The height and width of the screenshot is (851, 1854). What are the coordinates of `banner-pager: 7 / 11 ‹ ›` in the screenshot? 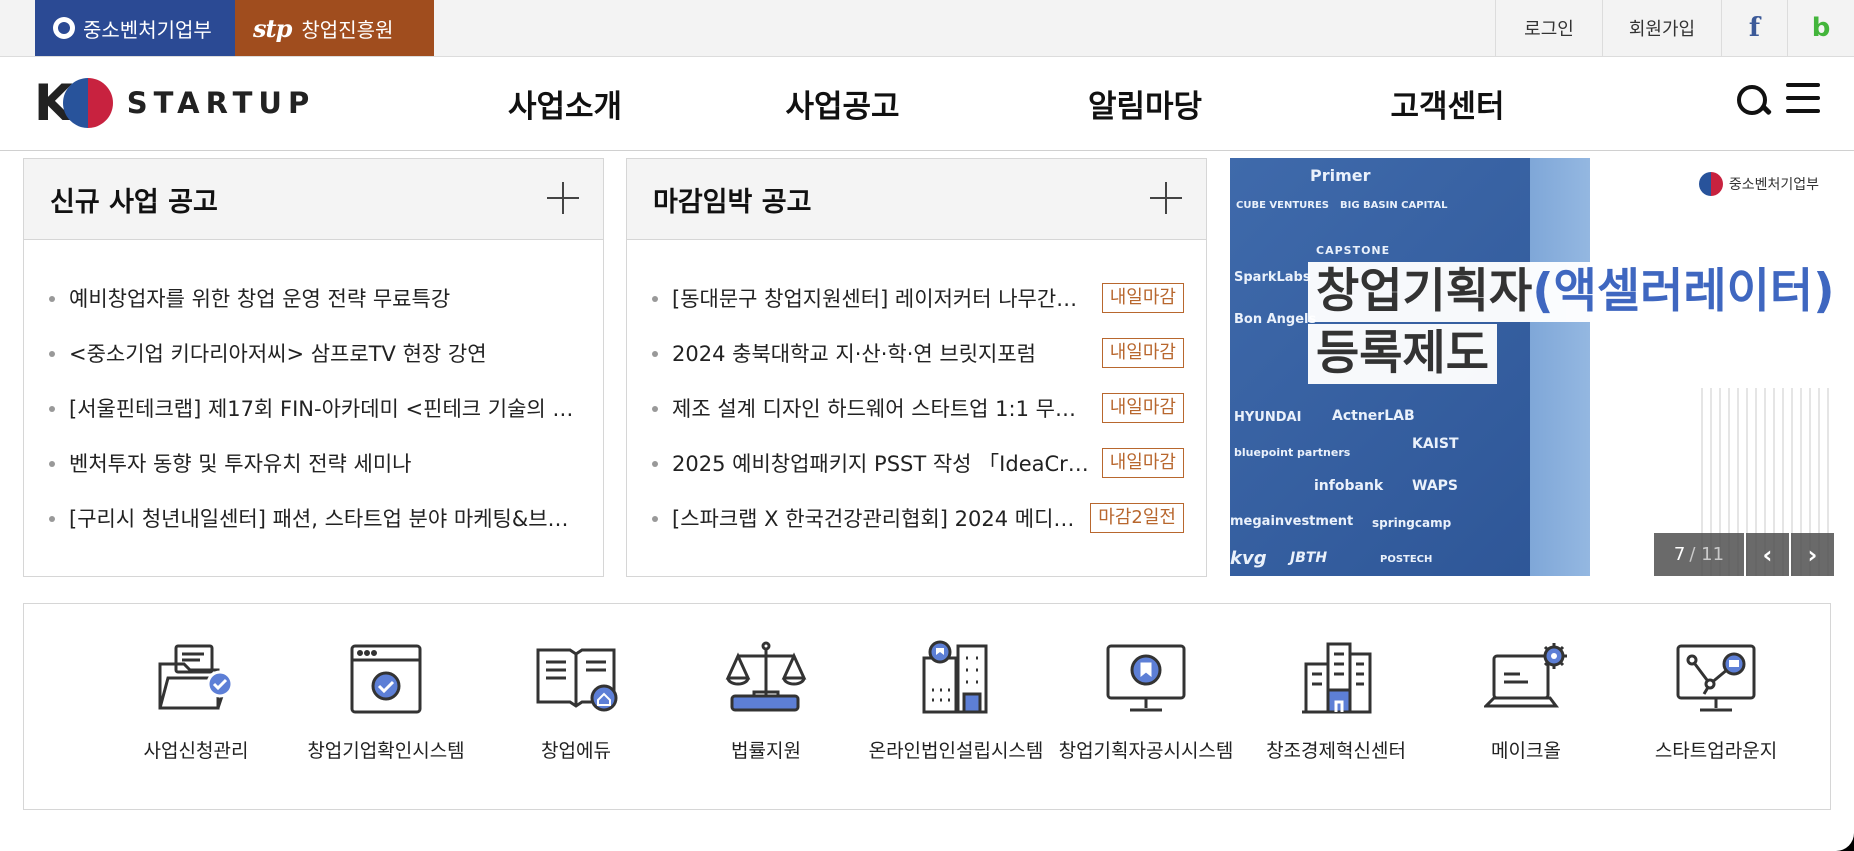 It's located at (1744, 554).